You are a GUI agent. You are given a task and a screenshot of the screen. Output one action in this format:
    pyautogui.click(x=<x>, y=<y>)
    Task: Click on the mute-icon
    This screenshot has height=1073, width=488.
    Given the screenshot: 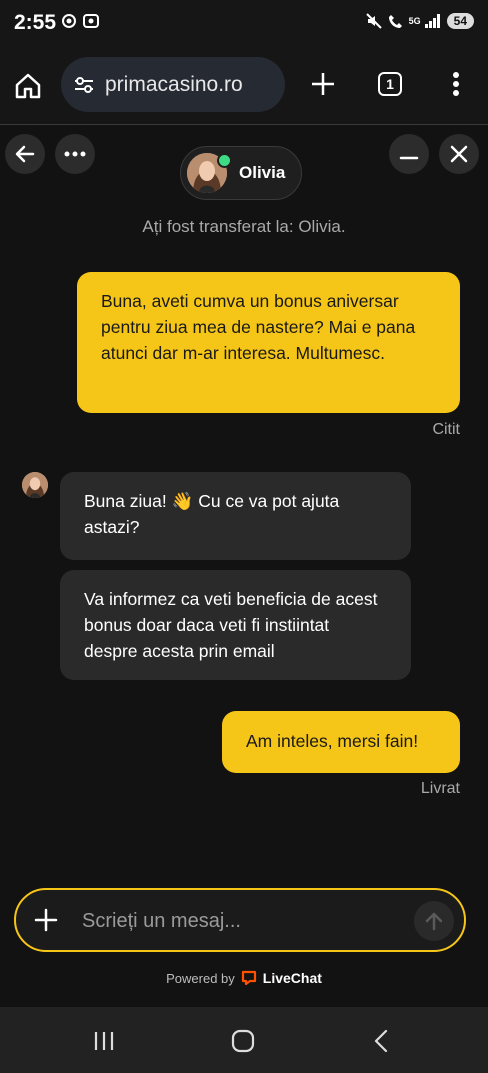 What is the action you would take?
    pyautogui.click(x=373, y=21)
    